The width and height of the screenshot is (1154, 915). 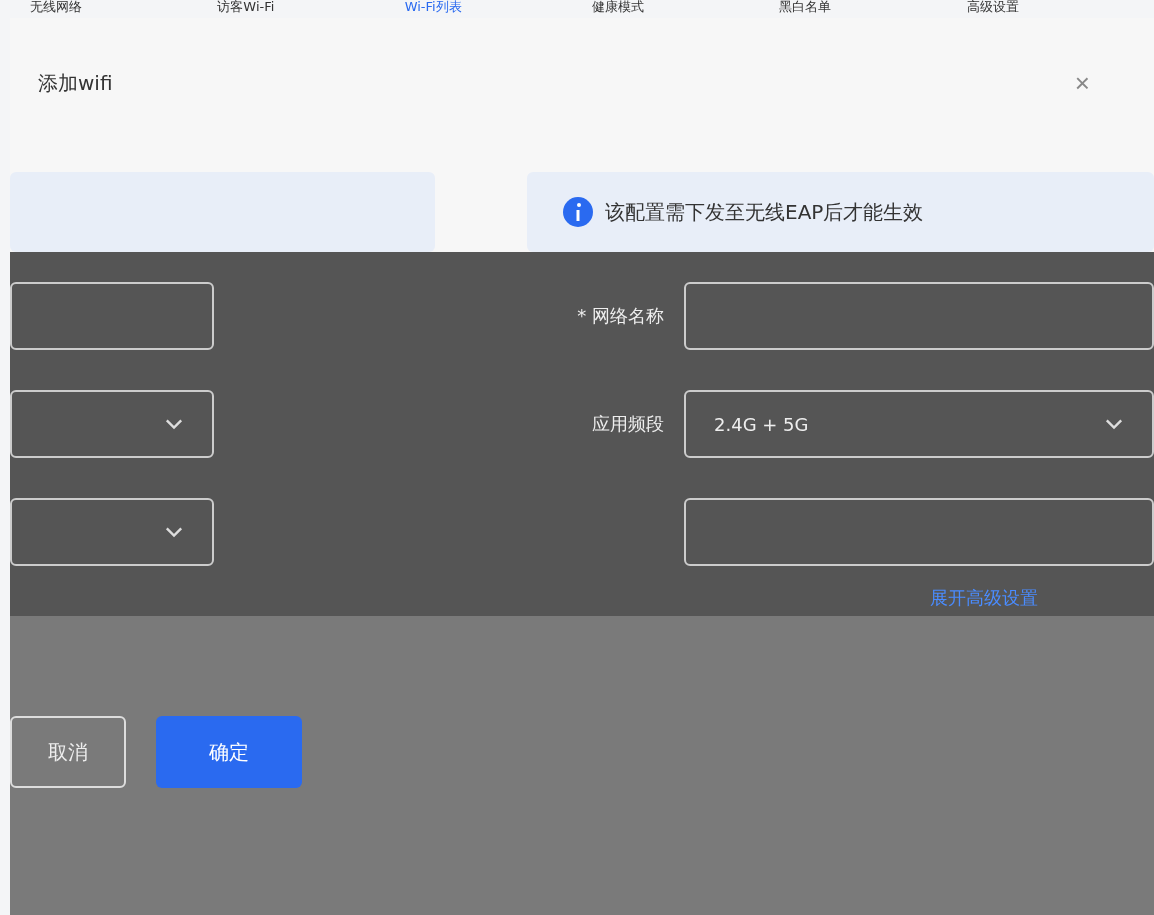 I want to click on notice-text: 该配置需下发至无线EAP后才能生效, so click(x=764, y=212).